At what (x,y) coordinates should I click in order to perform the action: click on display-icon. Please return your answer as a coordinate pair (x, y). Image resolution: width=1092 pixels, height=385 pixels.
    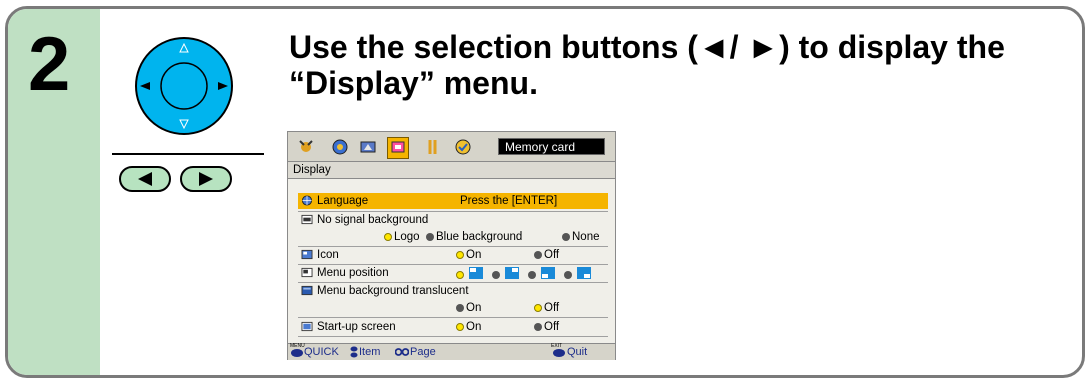
    Looking at the image, I should click on (398, 148).